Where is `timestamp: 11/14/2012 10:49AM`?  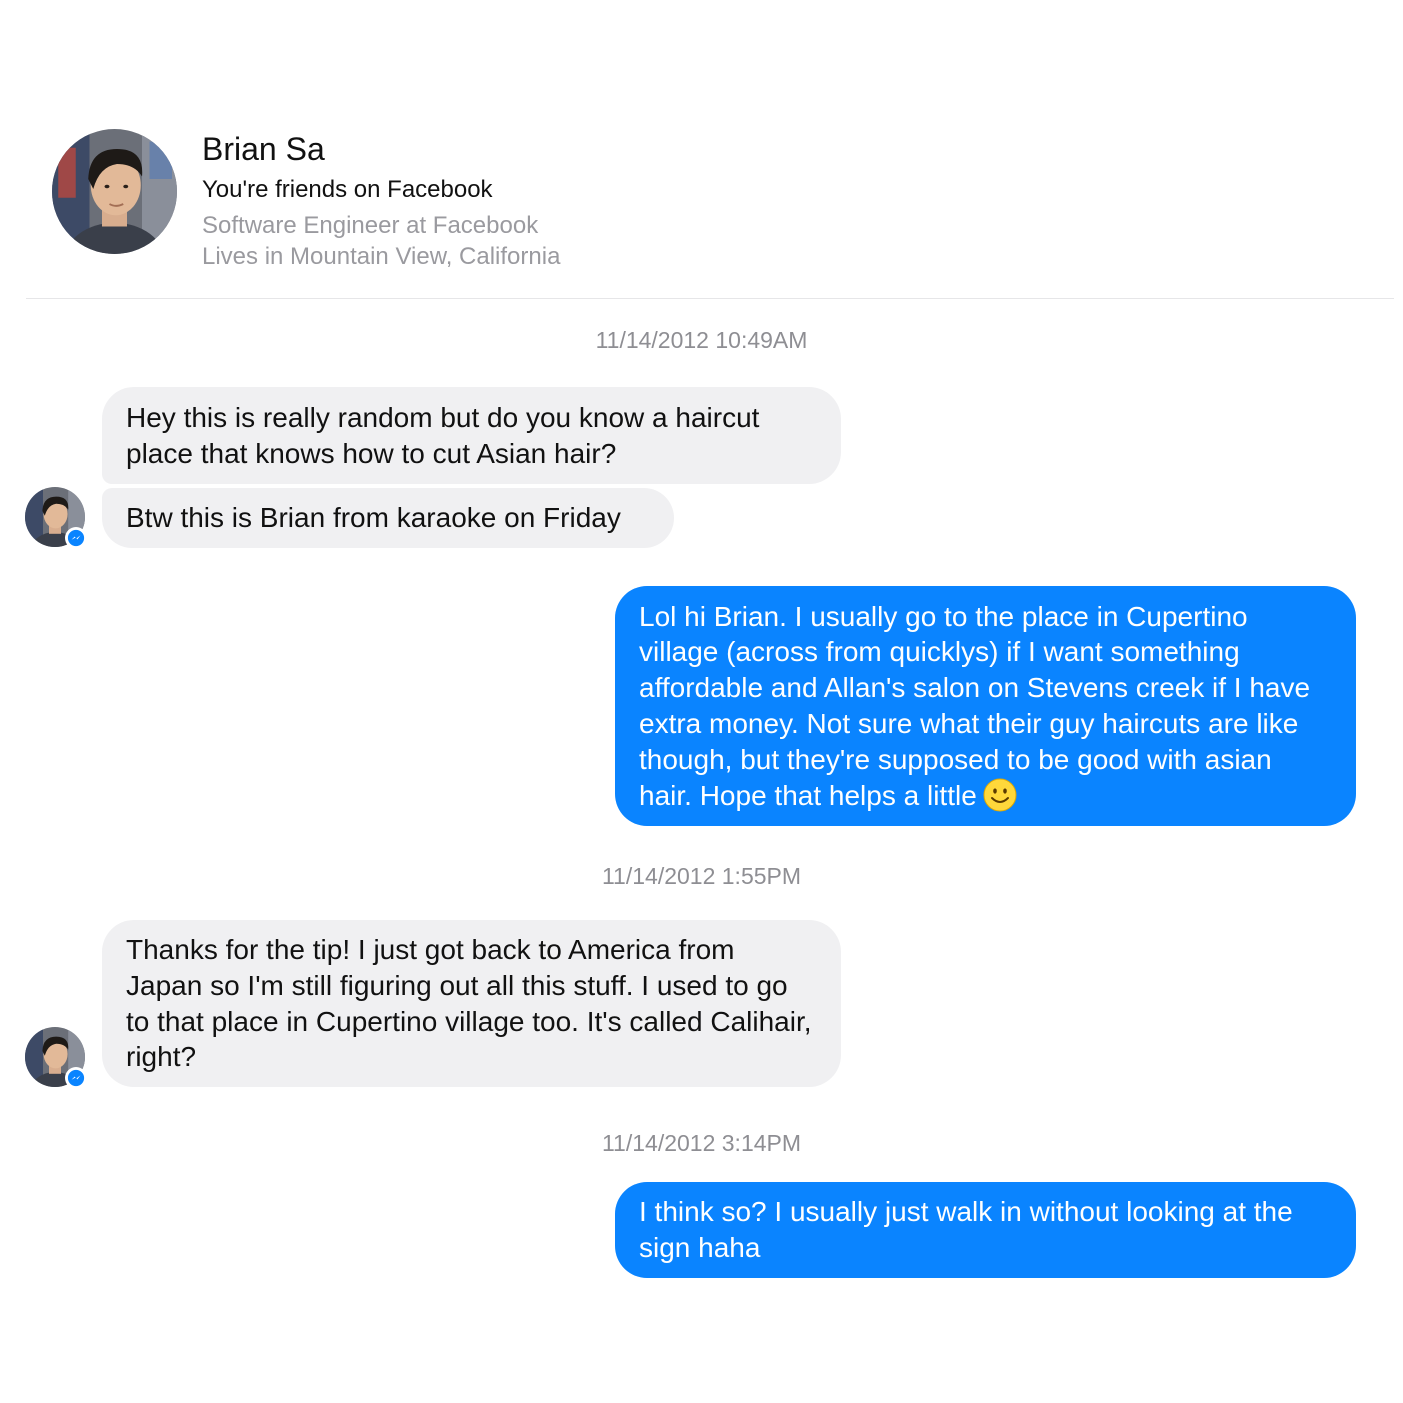
timestamp: 11/14/2012 10:49AM is located at coordinates (701, 340).